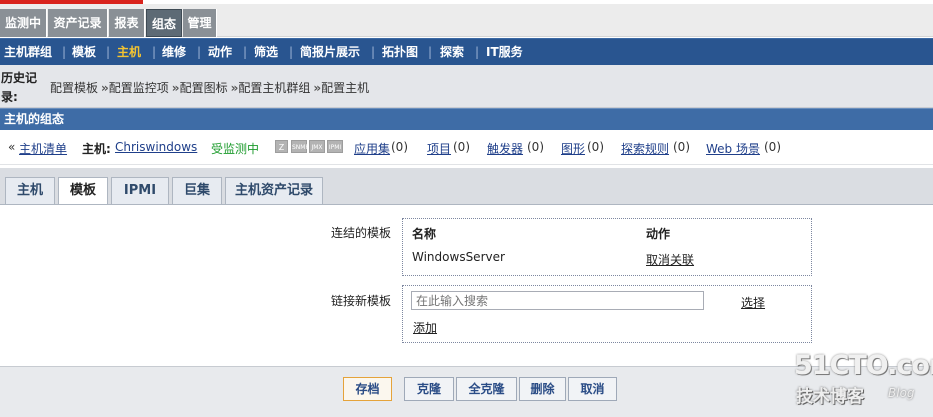 This screenshot has width=933, height=417. I want to click on history-link: 配置模板, so click(74, 88).